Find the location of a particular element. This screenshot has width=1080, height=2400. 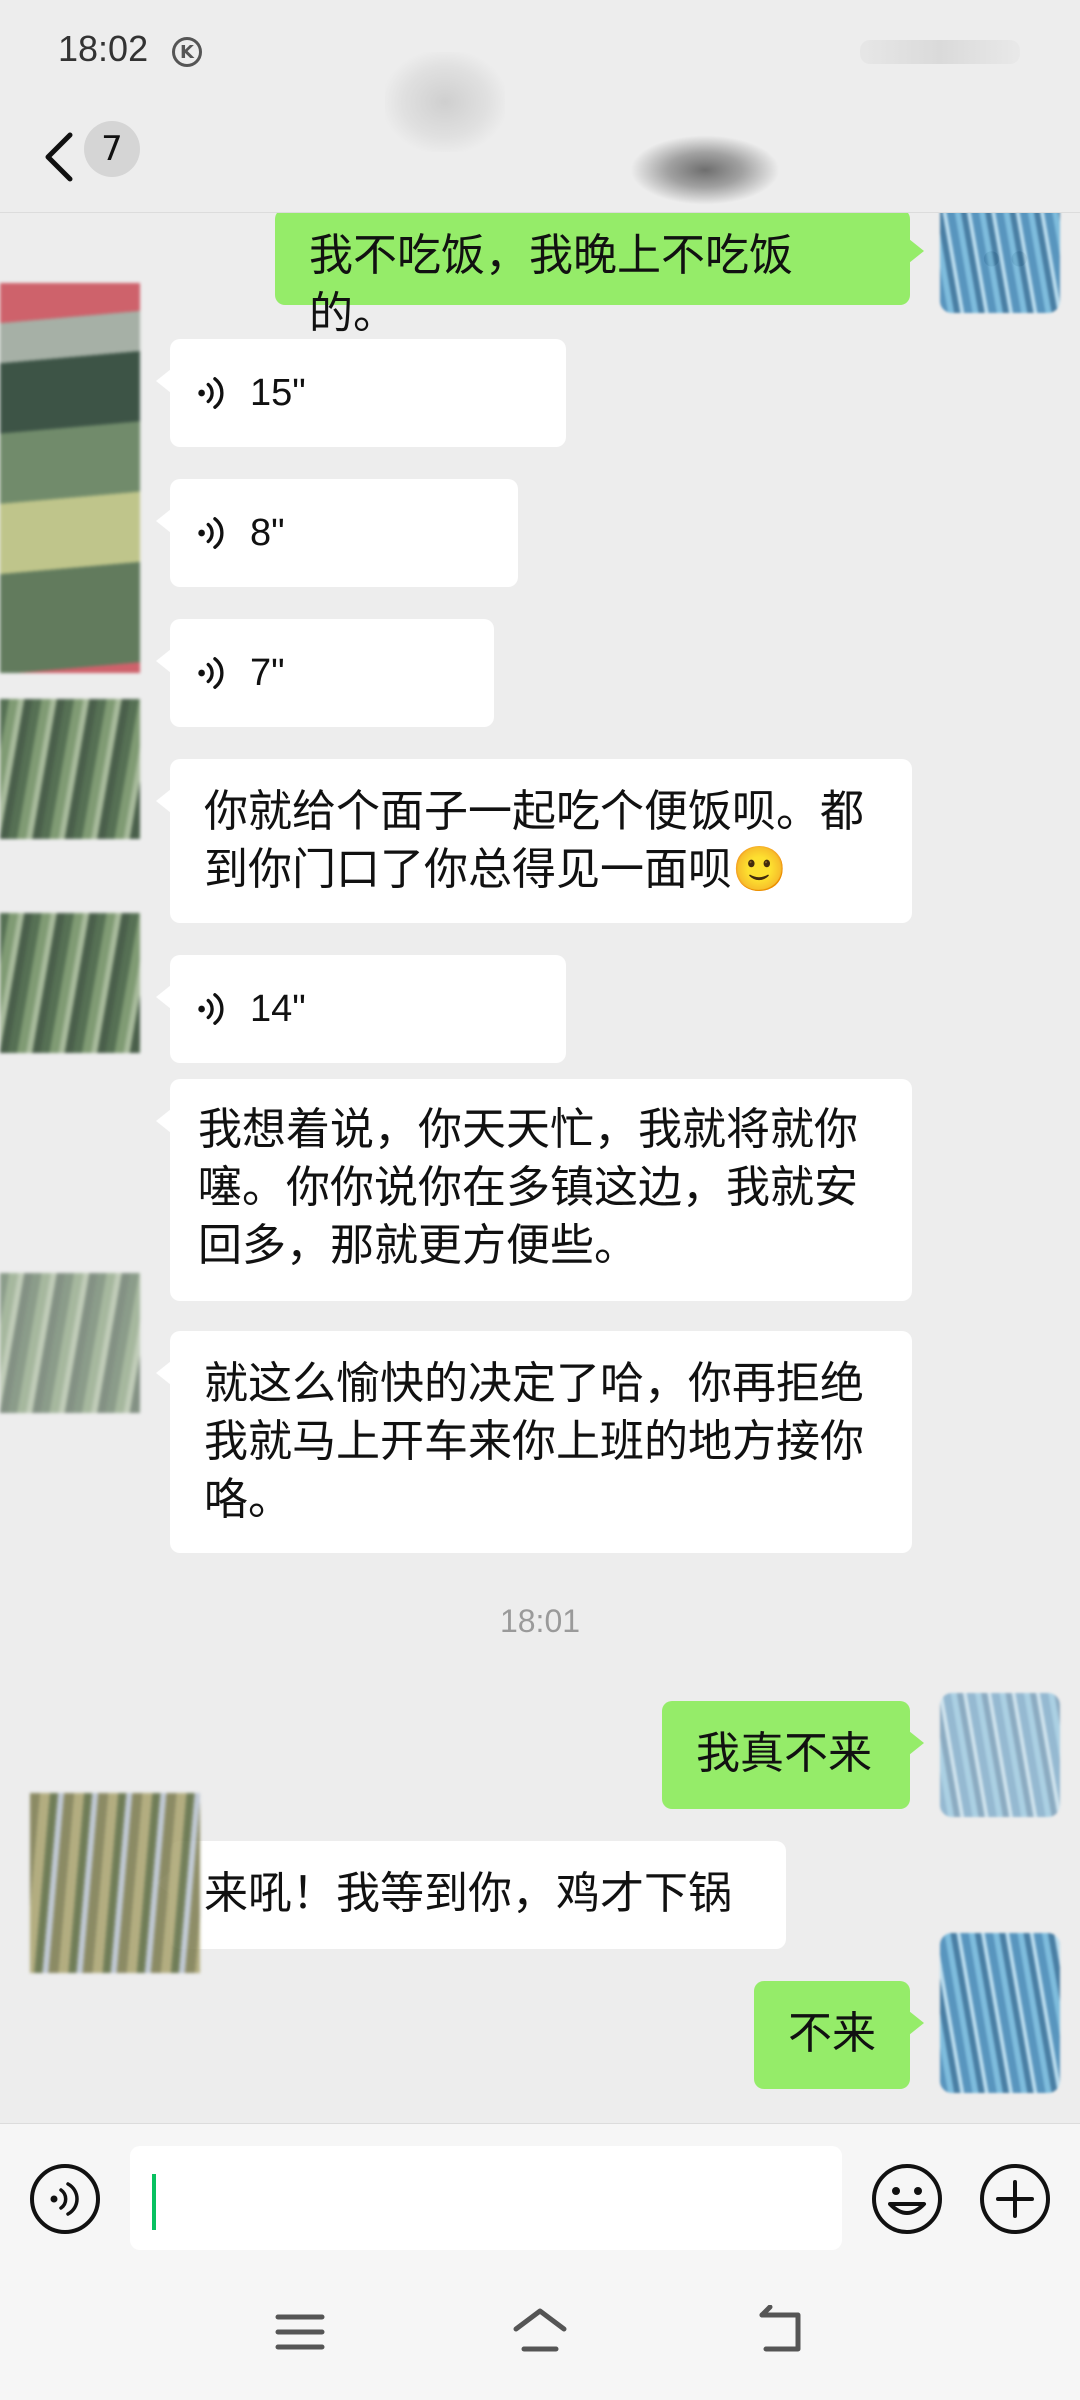

system-nav-bar is located at coordinates (540, 2331).